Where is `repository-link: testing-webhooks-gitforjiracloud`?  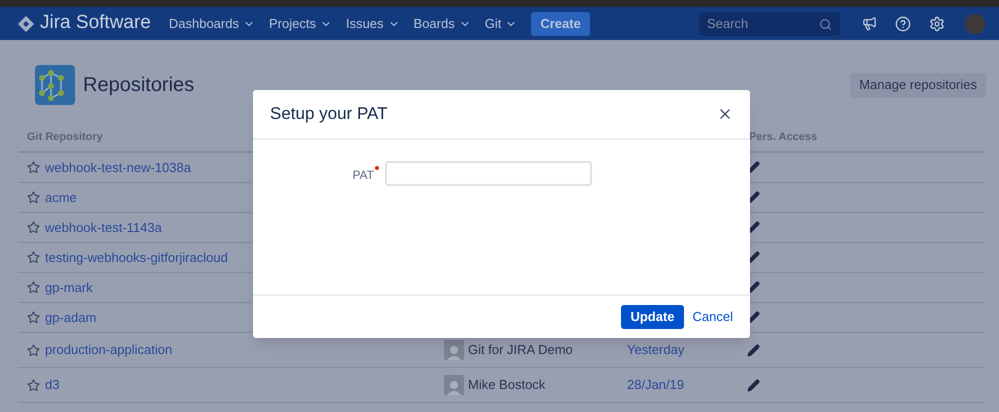
repository-link: testing-webhooks-gitforjiracloud is located at coordinates (136, 258).